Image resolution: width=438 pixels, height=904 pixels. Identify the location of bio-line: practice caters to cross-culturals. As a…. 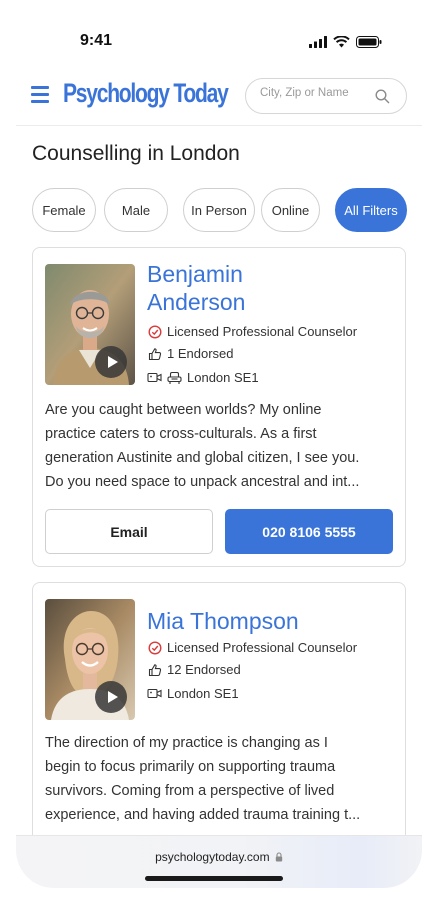
(181, 434).